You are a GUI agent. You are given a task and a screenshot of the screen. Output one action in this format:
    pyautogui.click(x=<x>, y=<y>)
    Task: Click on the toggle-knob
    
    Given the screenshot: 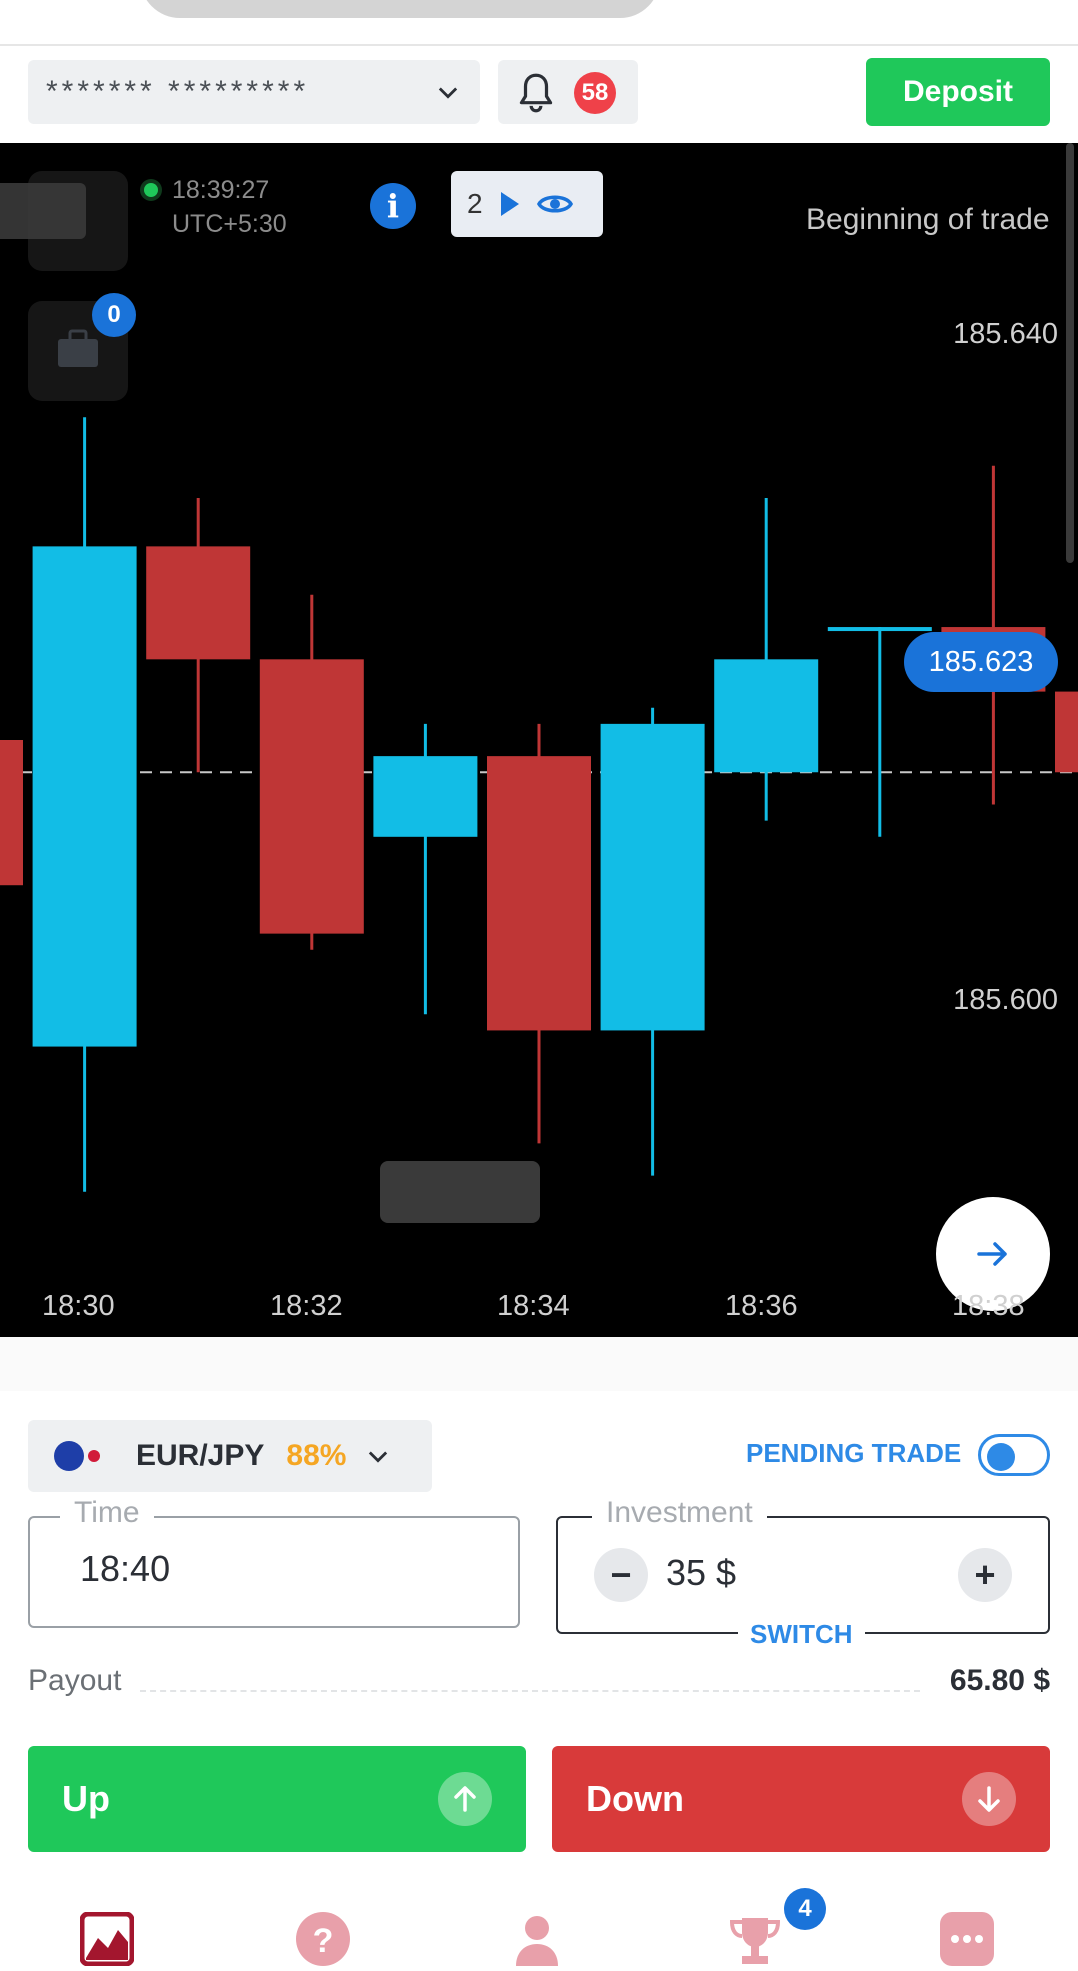 What is the action you would take?
    pyautogui.click(x=1001, y=1457)
    